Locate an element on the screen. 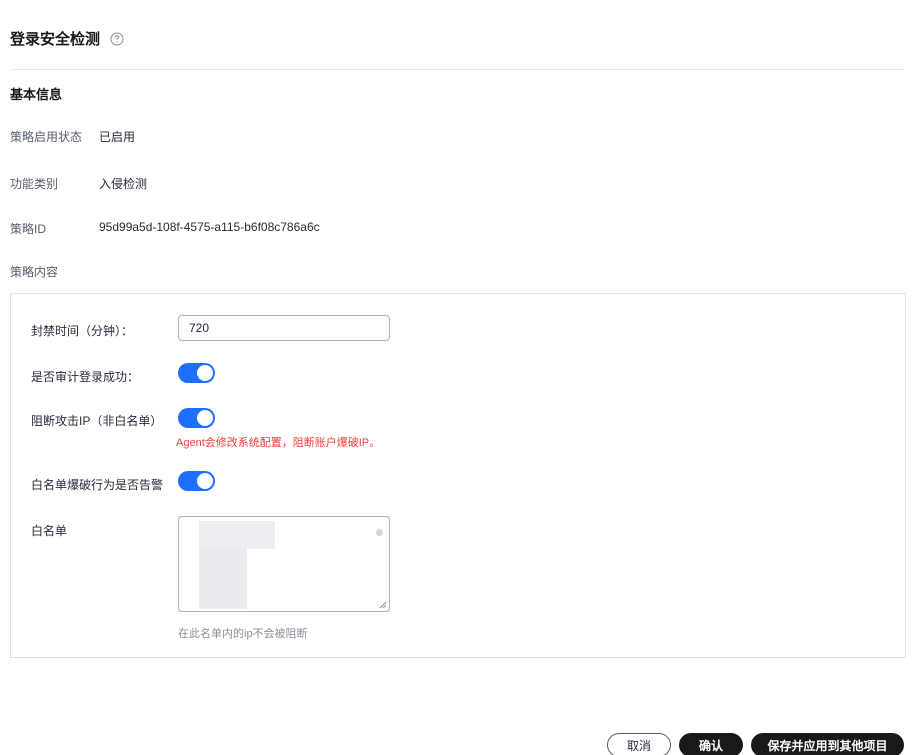 The image size is (915, 755). ban-time-label: 封禁时间（分钟）： is located at coordinates (82, 331).